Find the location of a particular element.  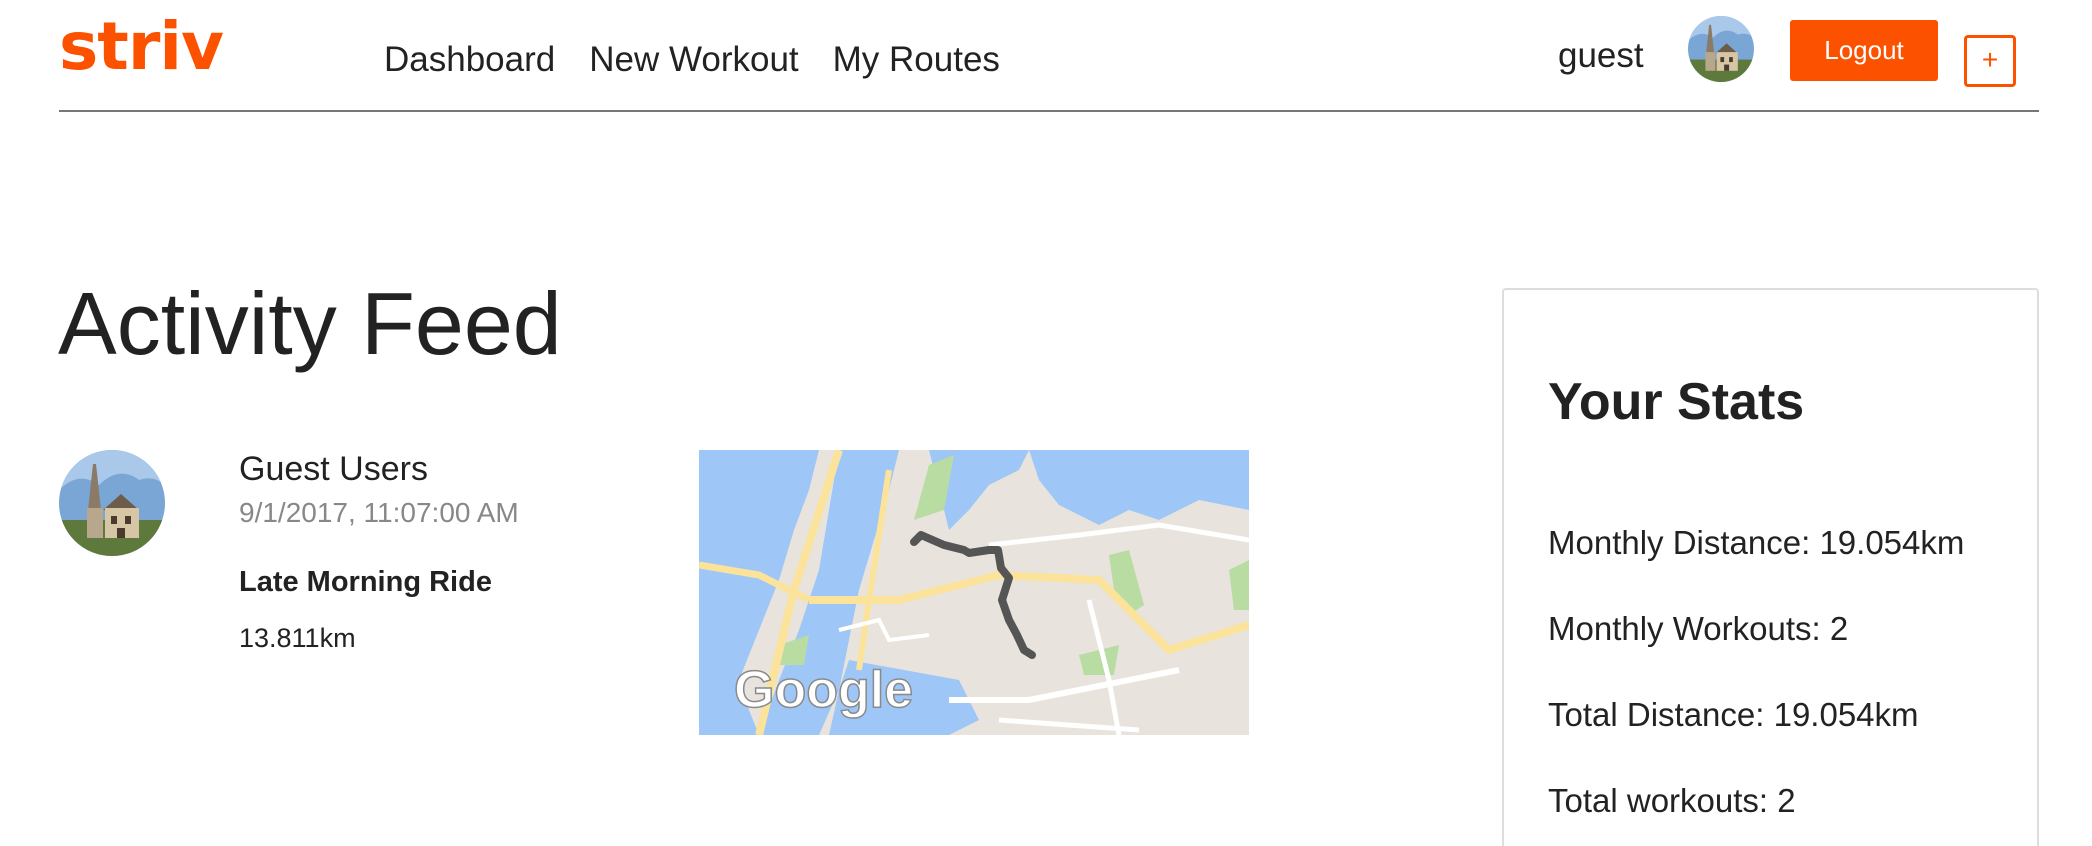

user-avatar is located at coordinates (1721, 49).